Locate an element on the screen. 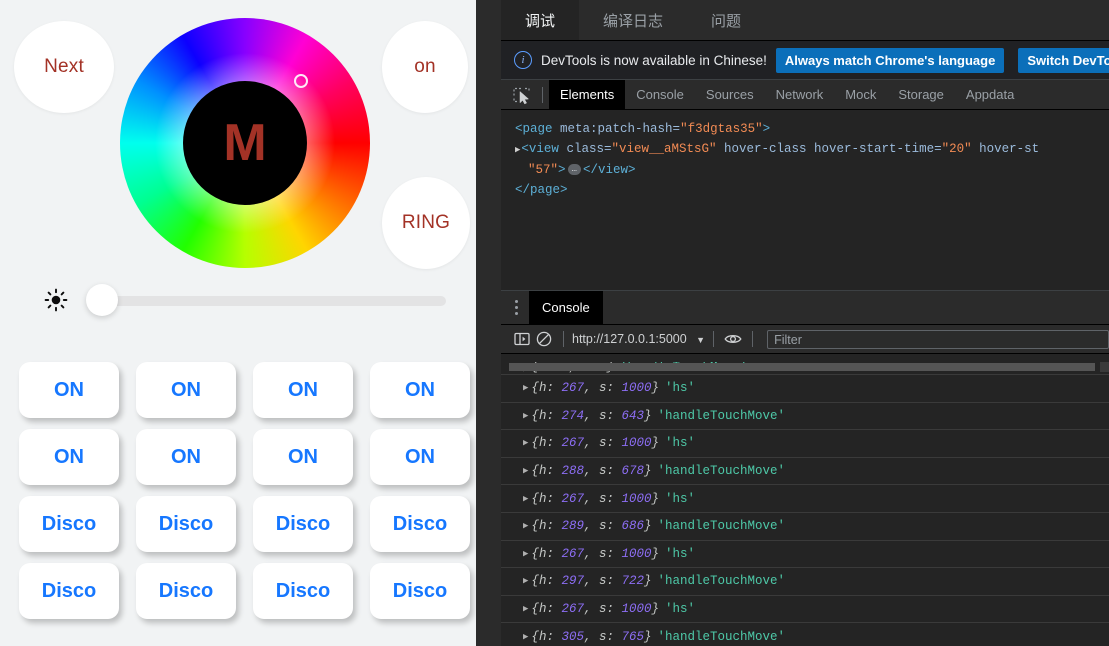 The width and height of the screenshot is (1109, 646). info-icon: i is located at coordinates (523, 60).